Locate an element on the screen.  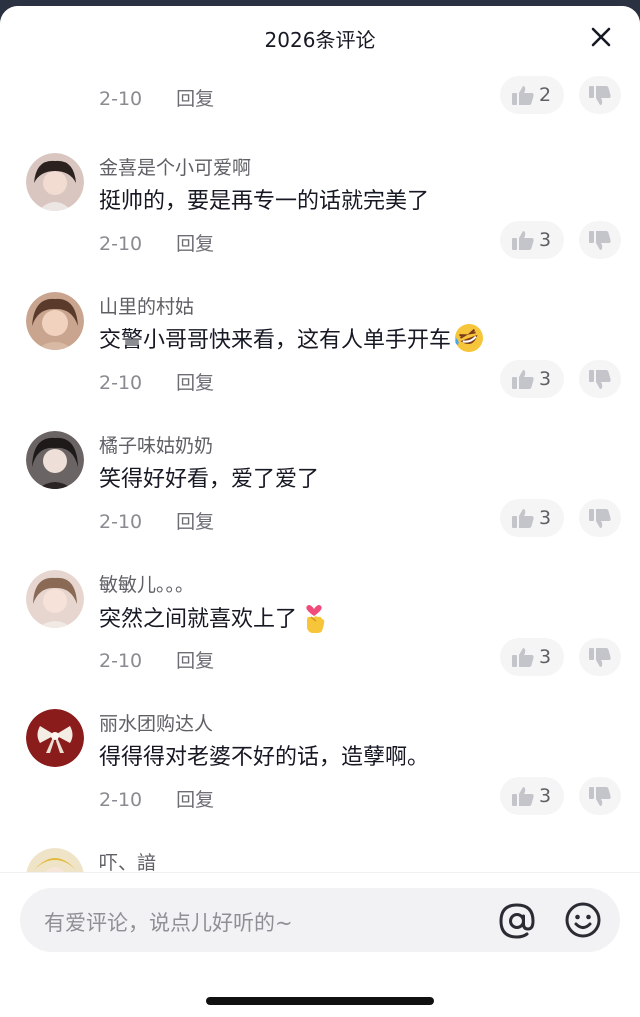
comment-text: 得得得对老婆不好的话，造孽啊。 is located at coordinates (264, 757).